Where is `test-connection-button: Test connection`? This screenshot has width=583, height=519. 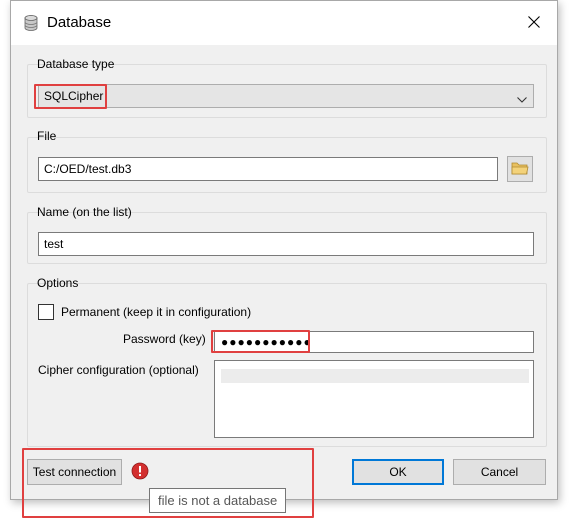
test-connection-button: Test connection is located at coordinates (74, 472).